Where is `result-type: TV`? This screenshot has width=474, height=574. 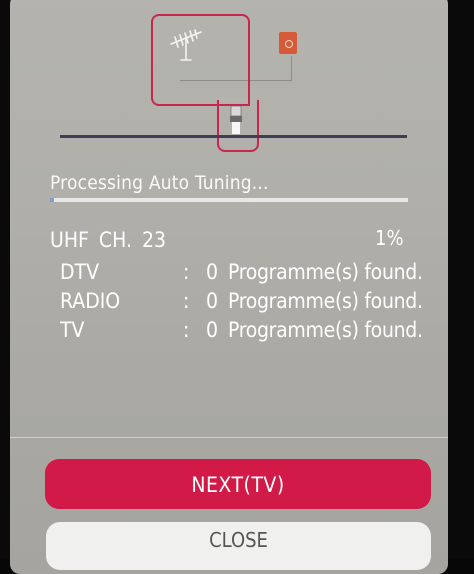
result-type: TV is located at coordinates (72, 330).